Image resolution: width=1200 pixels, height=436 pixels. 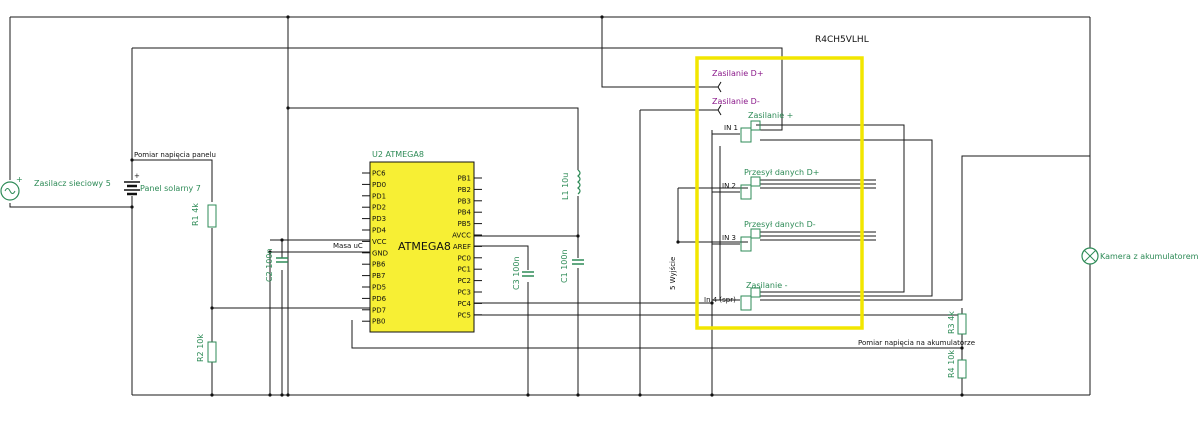 I want to click on mcu-pin-pb4: PB4, so click(x=465, y=213).